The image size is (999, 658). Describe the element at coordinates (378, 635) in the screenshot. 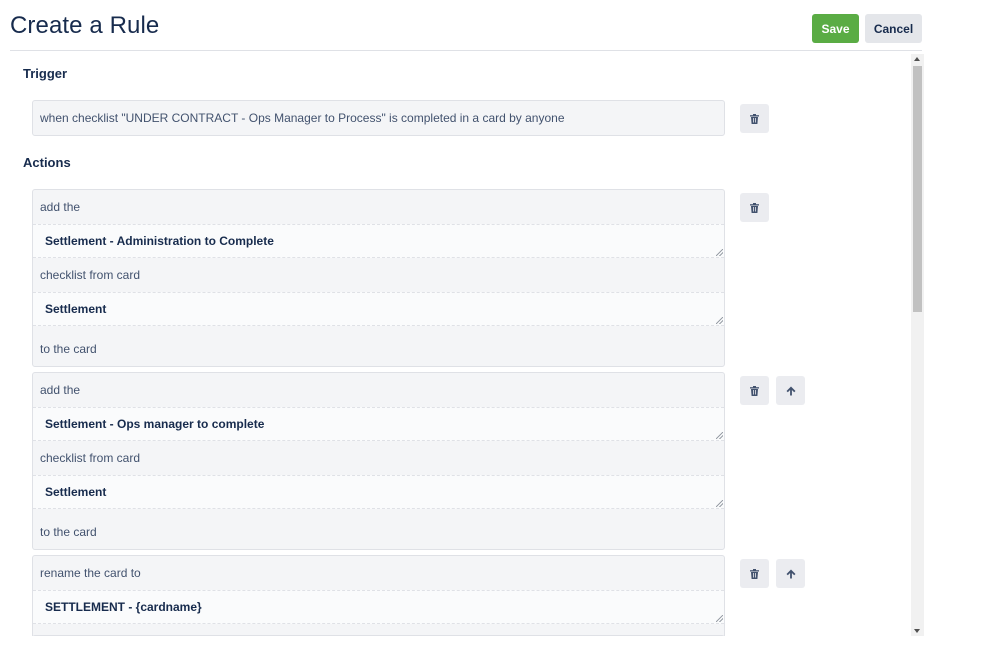

I see `action-item` at that location.